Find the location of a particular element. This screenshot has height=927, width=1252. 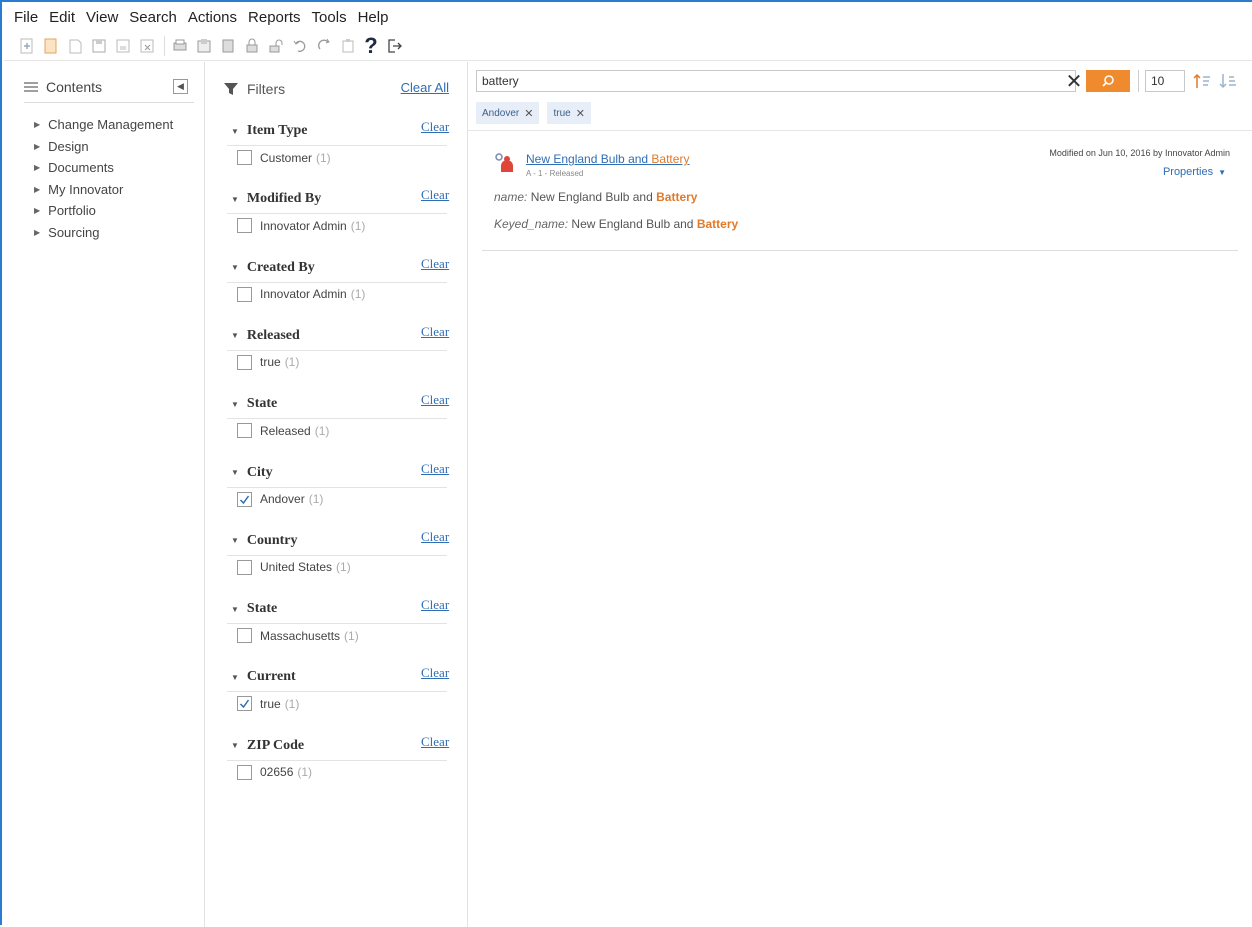

clear-search-icon: ✕ is located at coordinates (1074, 82).